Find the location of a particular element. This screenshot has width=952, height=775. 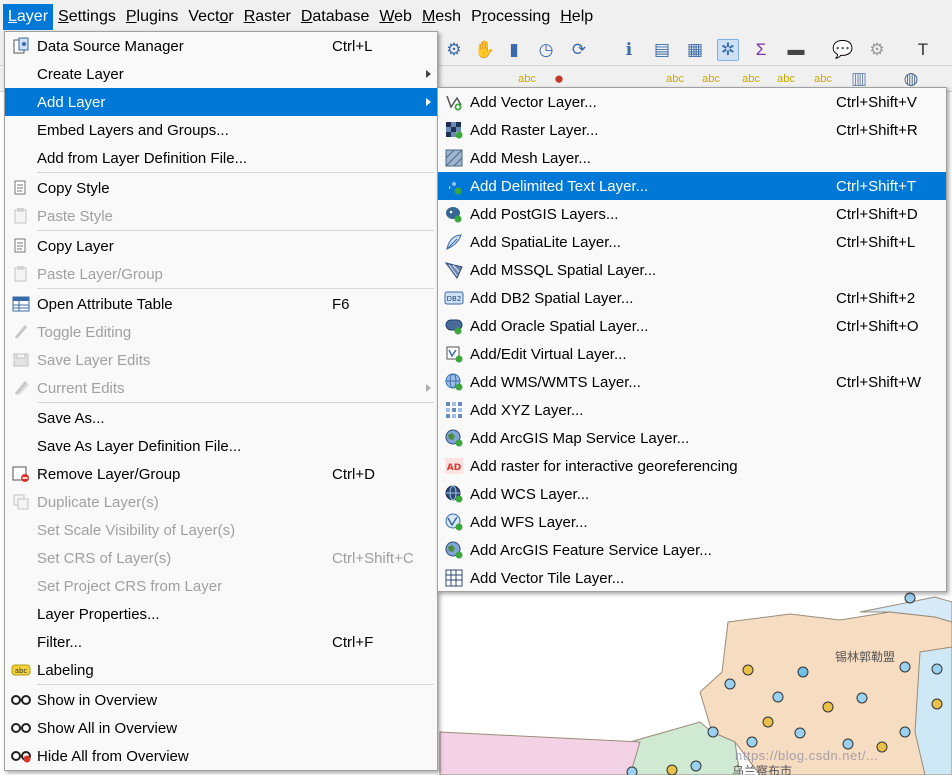

menu-help: Help is located at coordinates (576, 17).